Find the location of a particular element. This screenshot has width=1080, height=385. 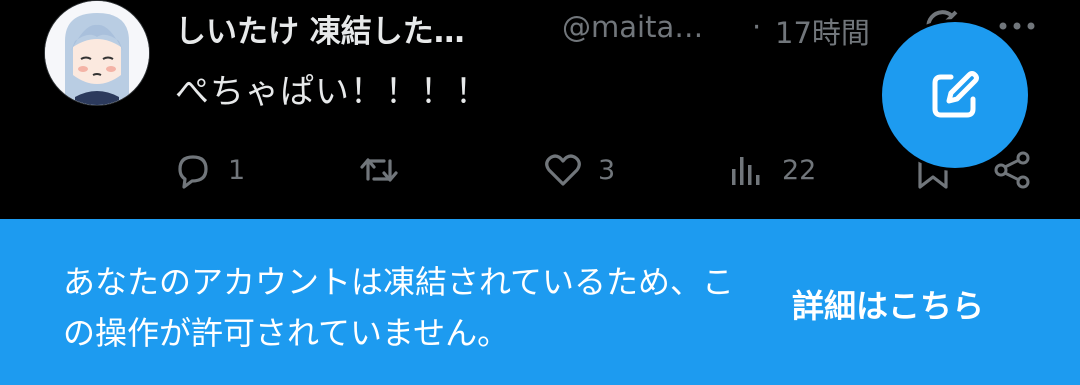

share-button is located at coordinates (1013, 170).